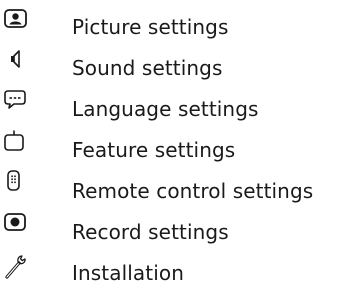  I want to click on wrench-icon, so click(17, 267).